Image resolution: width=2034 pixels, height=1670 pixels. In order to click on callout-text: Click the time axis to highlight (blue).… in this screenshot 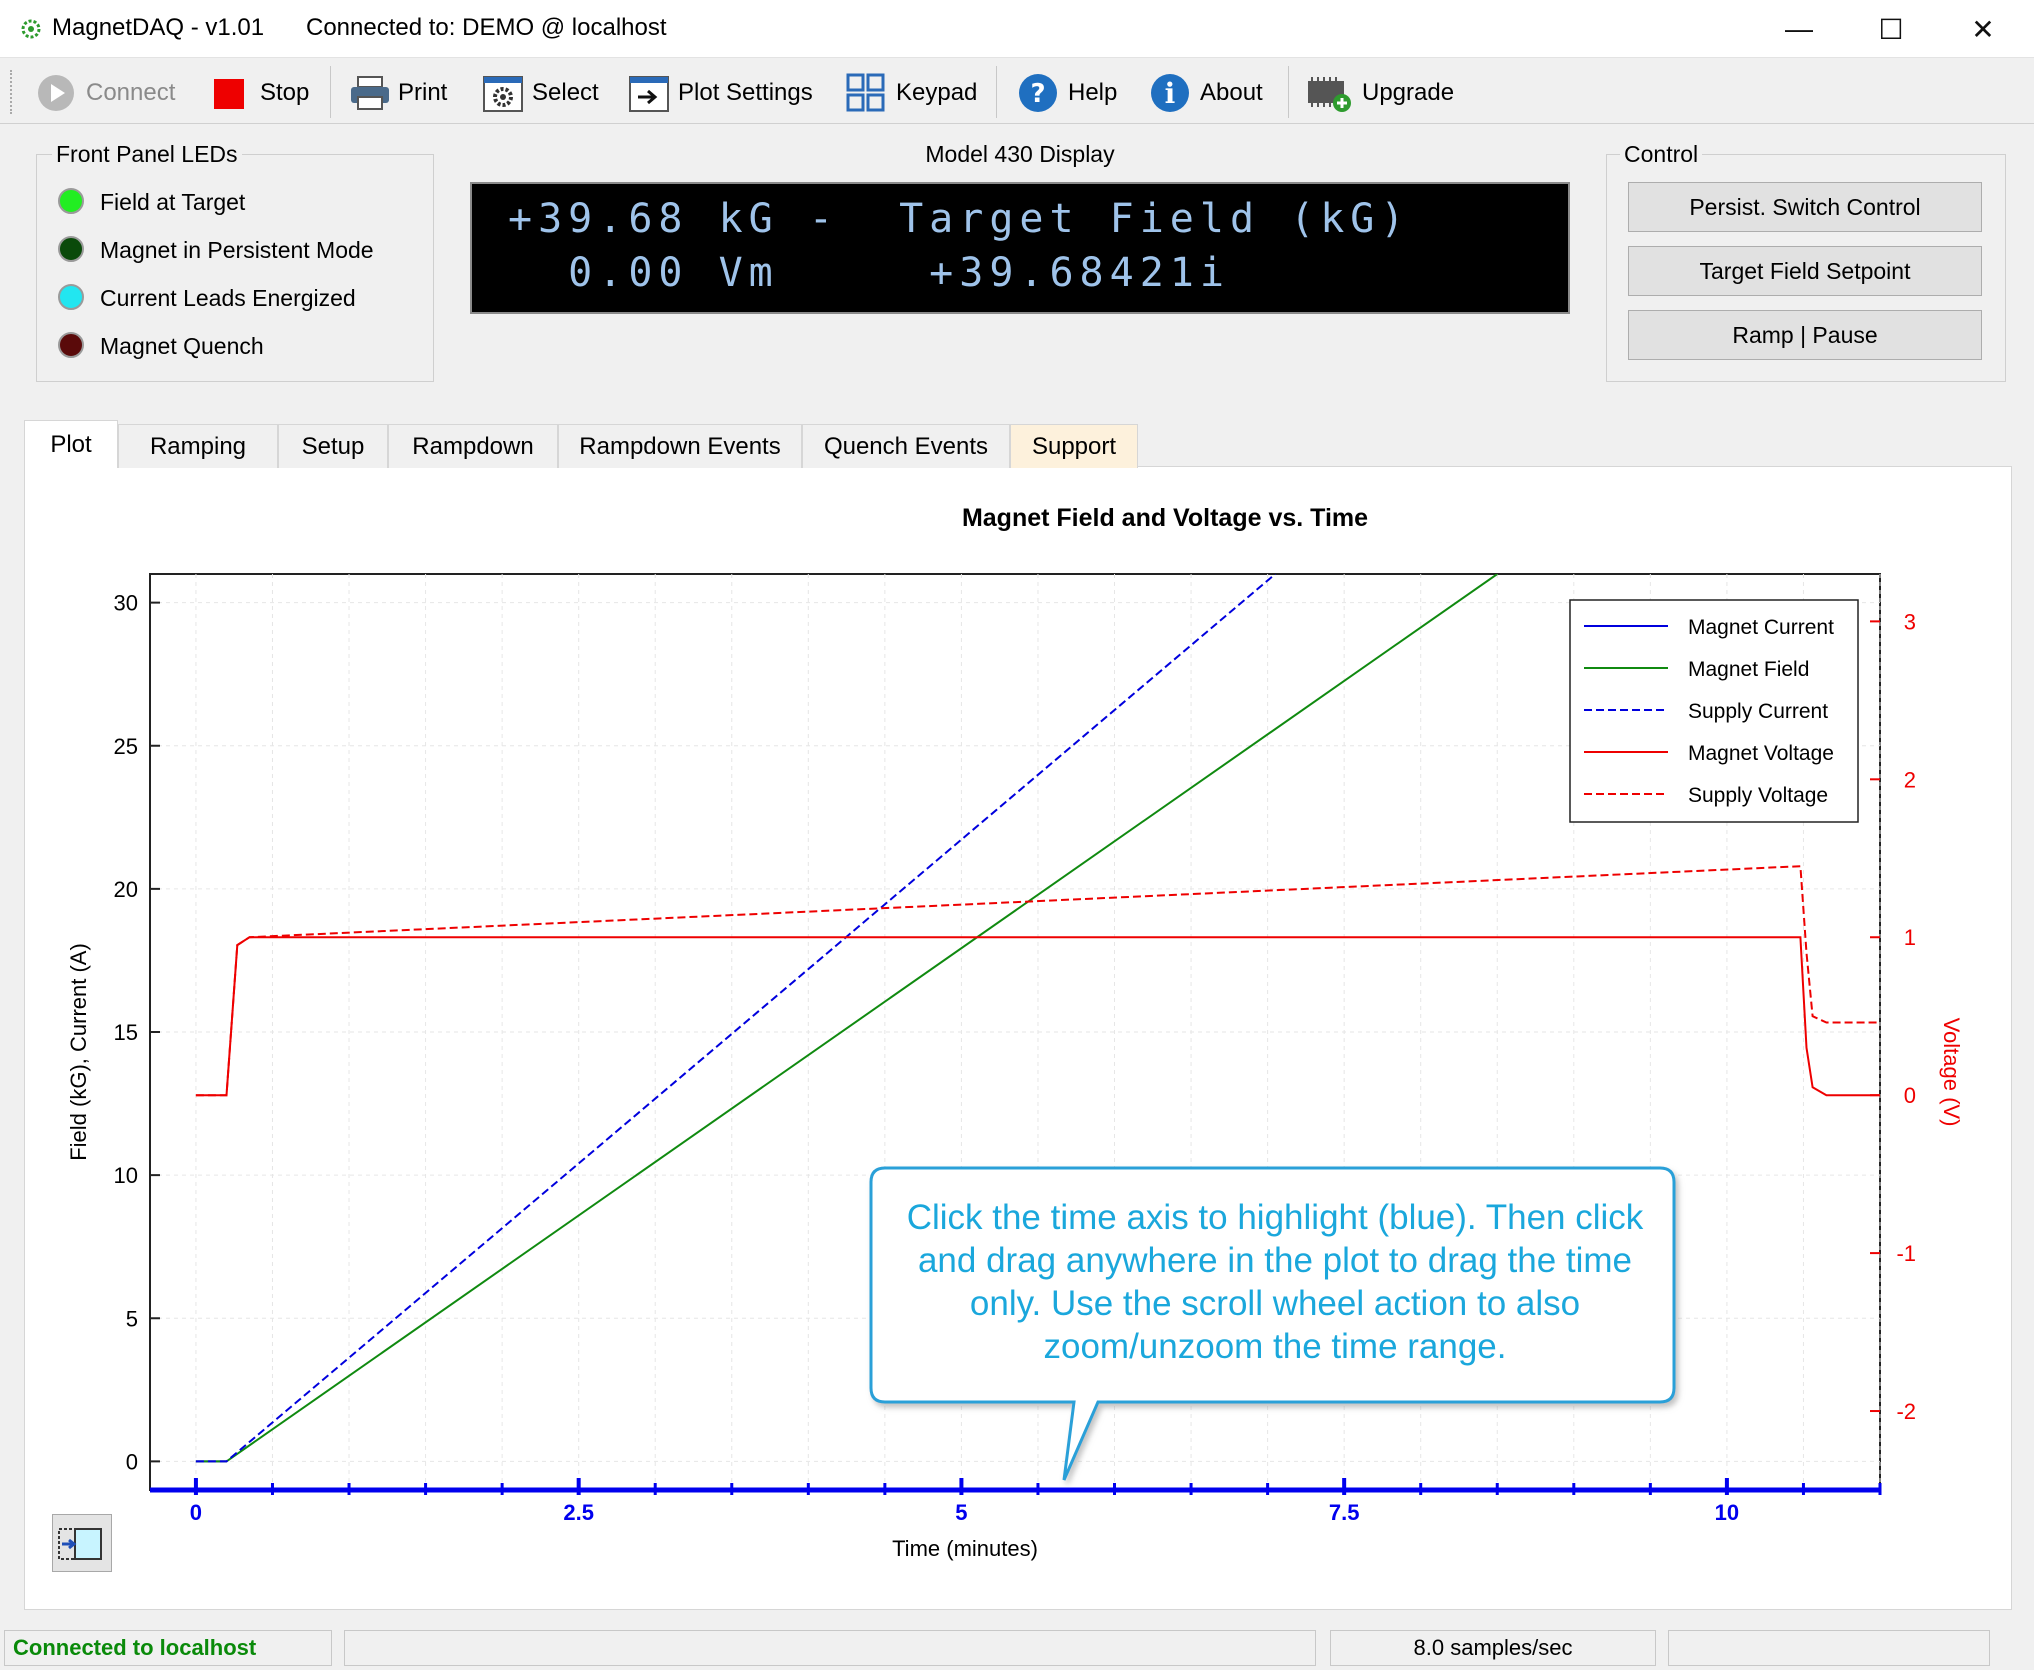, I will do `click(1275, 1282)`.